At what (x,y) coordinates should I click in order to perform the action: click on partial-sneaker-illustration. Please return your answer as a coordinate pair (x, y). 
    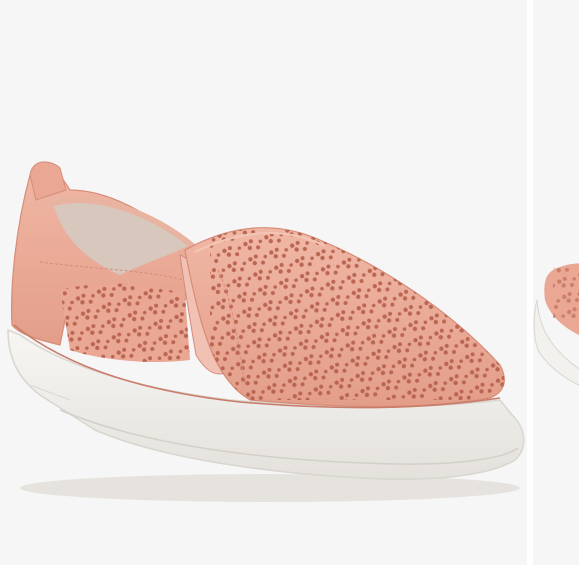
    Looking at the image, I should click on (556, 324).